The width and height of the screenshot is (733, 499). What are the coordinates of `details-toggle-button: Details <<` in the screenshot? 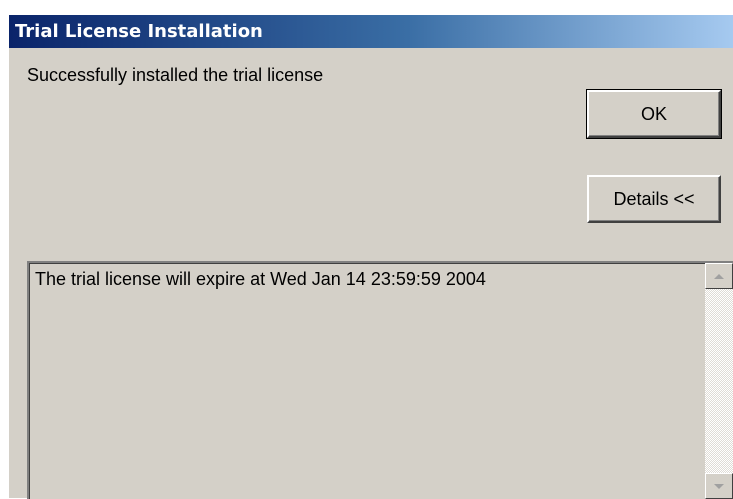 It's located at (654, 199).